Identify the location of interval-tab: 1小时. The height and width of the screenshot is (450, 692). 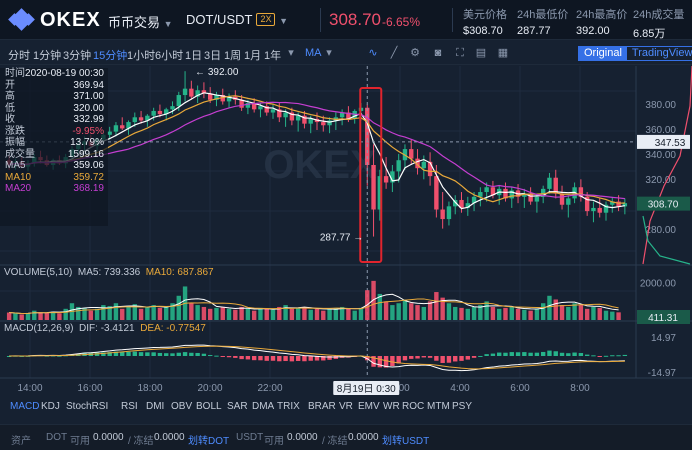
(141, 55).